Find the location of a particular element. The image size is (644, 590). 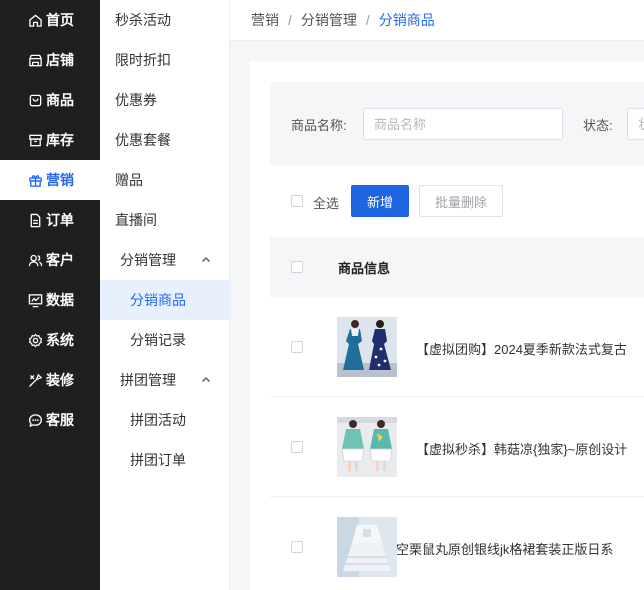

chart-icon is located at coordinates (35, 300).